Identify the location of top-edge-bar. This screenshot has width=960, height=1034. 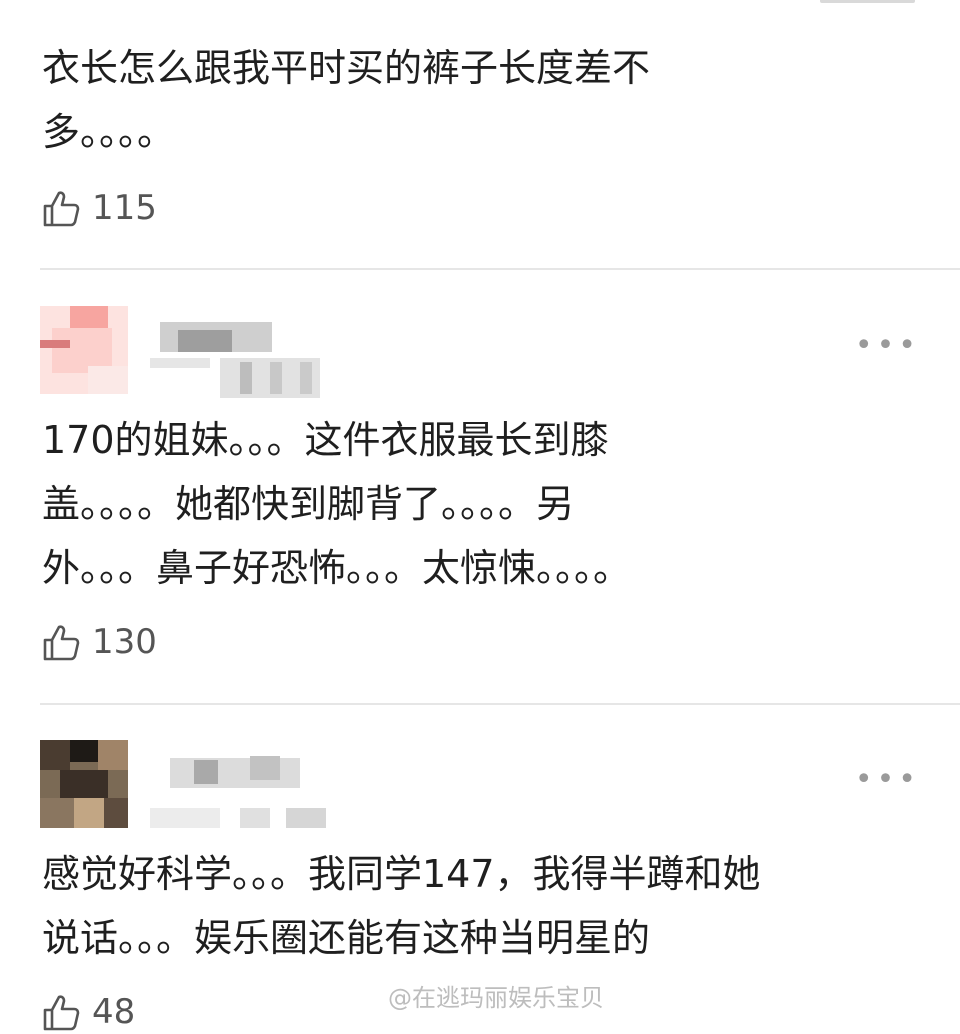
(867, 1).